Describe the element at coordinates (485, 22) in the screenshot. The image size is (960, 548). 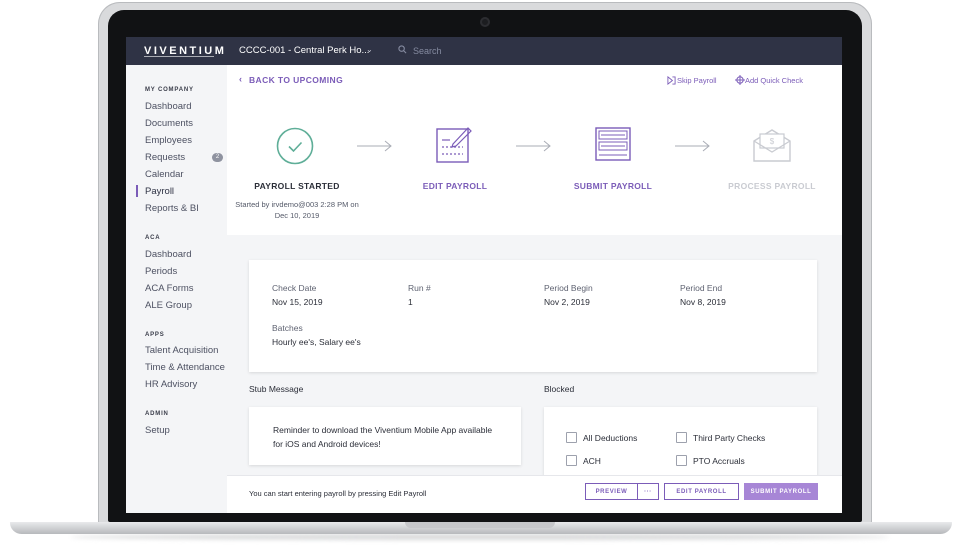
I see `camera-icon` at that location.